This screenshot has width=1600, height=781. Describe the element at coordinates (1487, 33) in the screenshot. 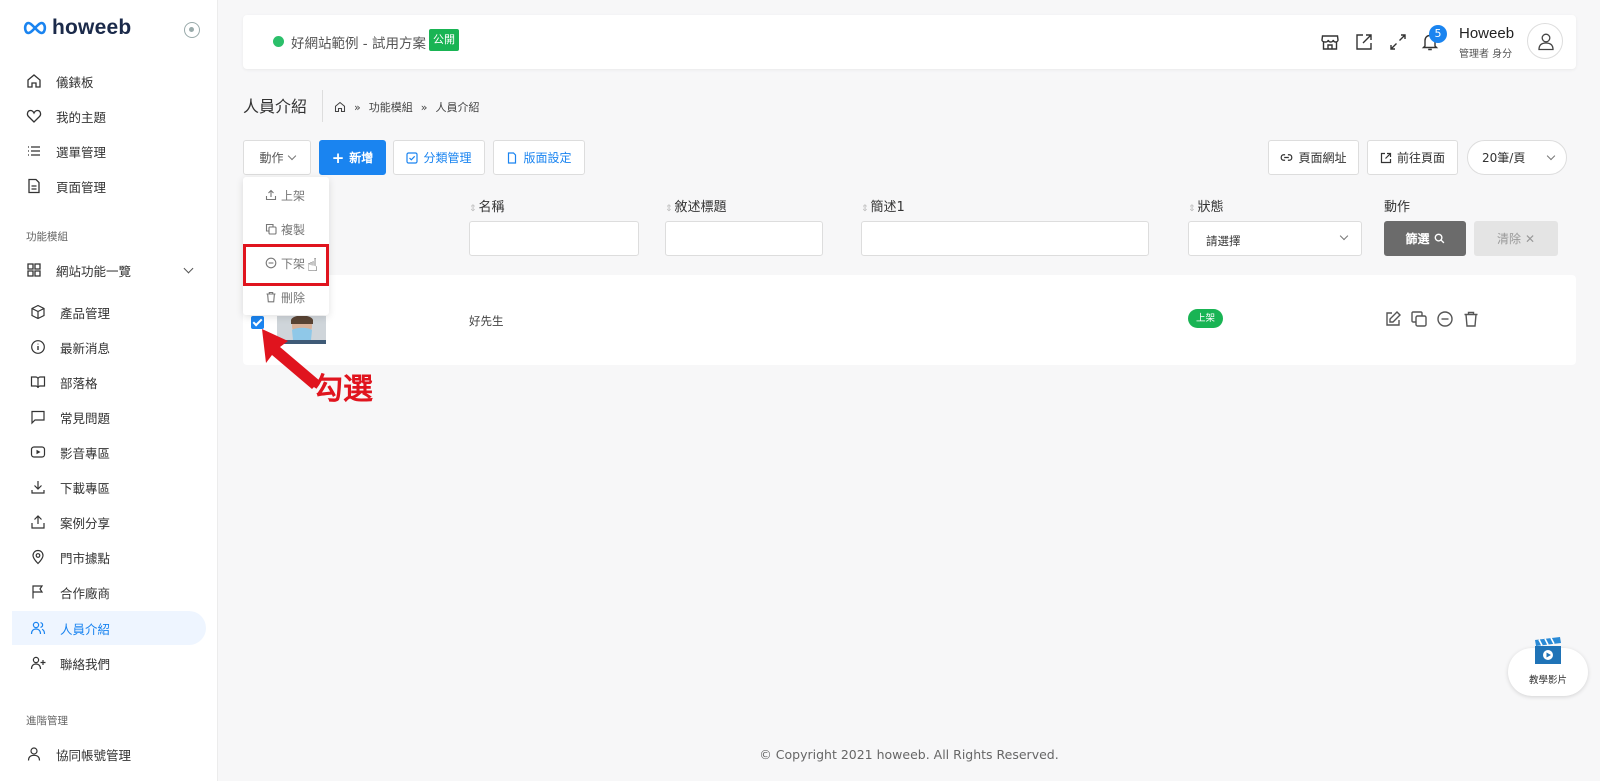

I see `user-name: Howeeb` at that location.